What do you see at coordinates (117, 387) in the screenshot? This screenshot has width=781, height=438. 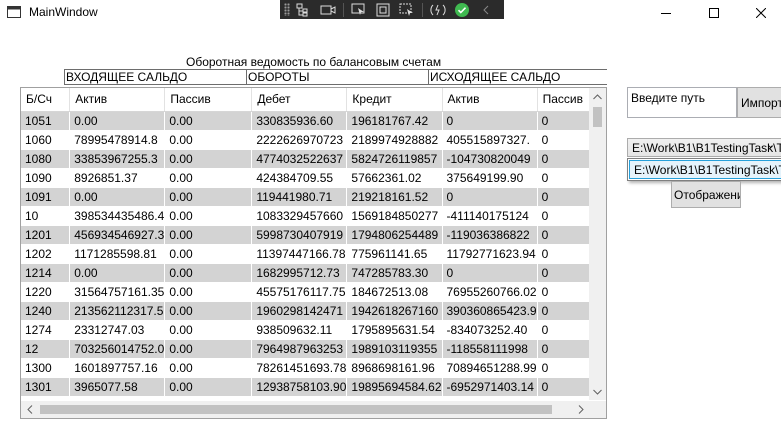 I see `cell-opening-active: 3965077.58` at bounding box center [117, 387].